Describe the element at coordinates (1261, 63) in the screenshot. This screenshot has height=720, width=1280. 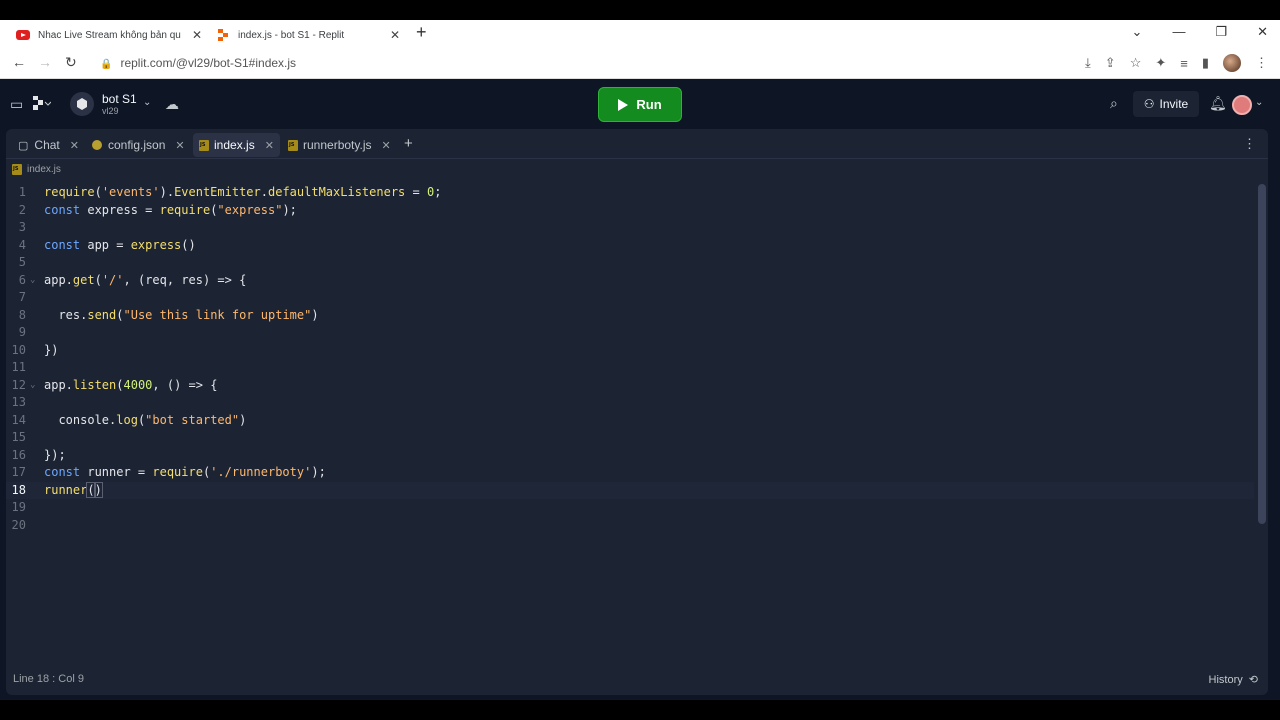
I see `menu-icon: ⋮` at that location.